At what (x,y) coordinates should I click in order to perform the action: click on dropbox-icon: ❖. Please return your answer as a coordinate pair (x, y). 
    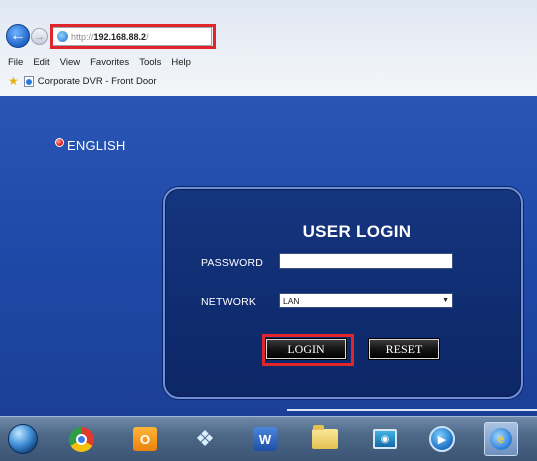
    Looking at the image, I should click on (205, 439).